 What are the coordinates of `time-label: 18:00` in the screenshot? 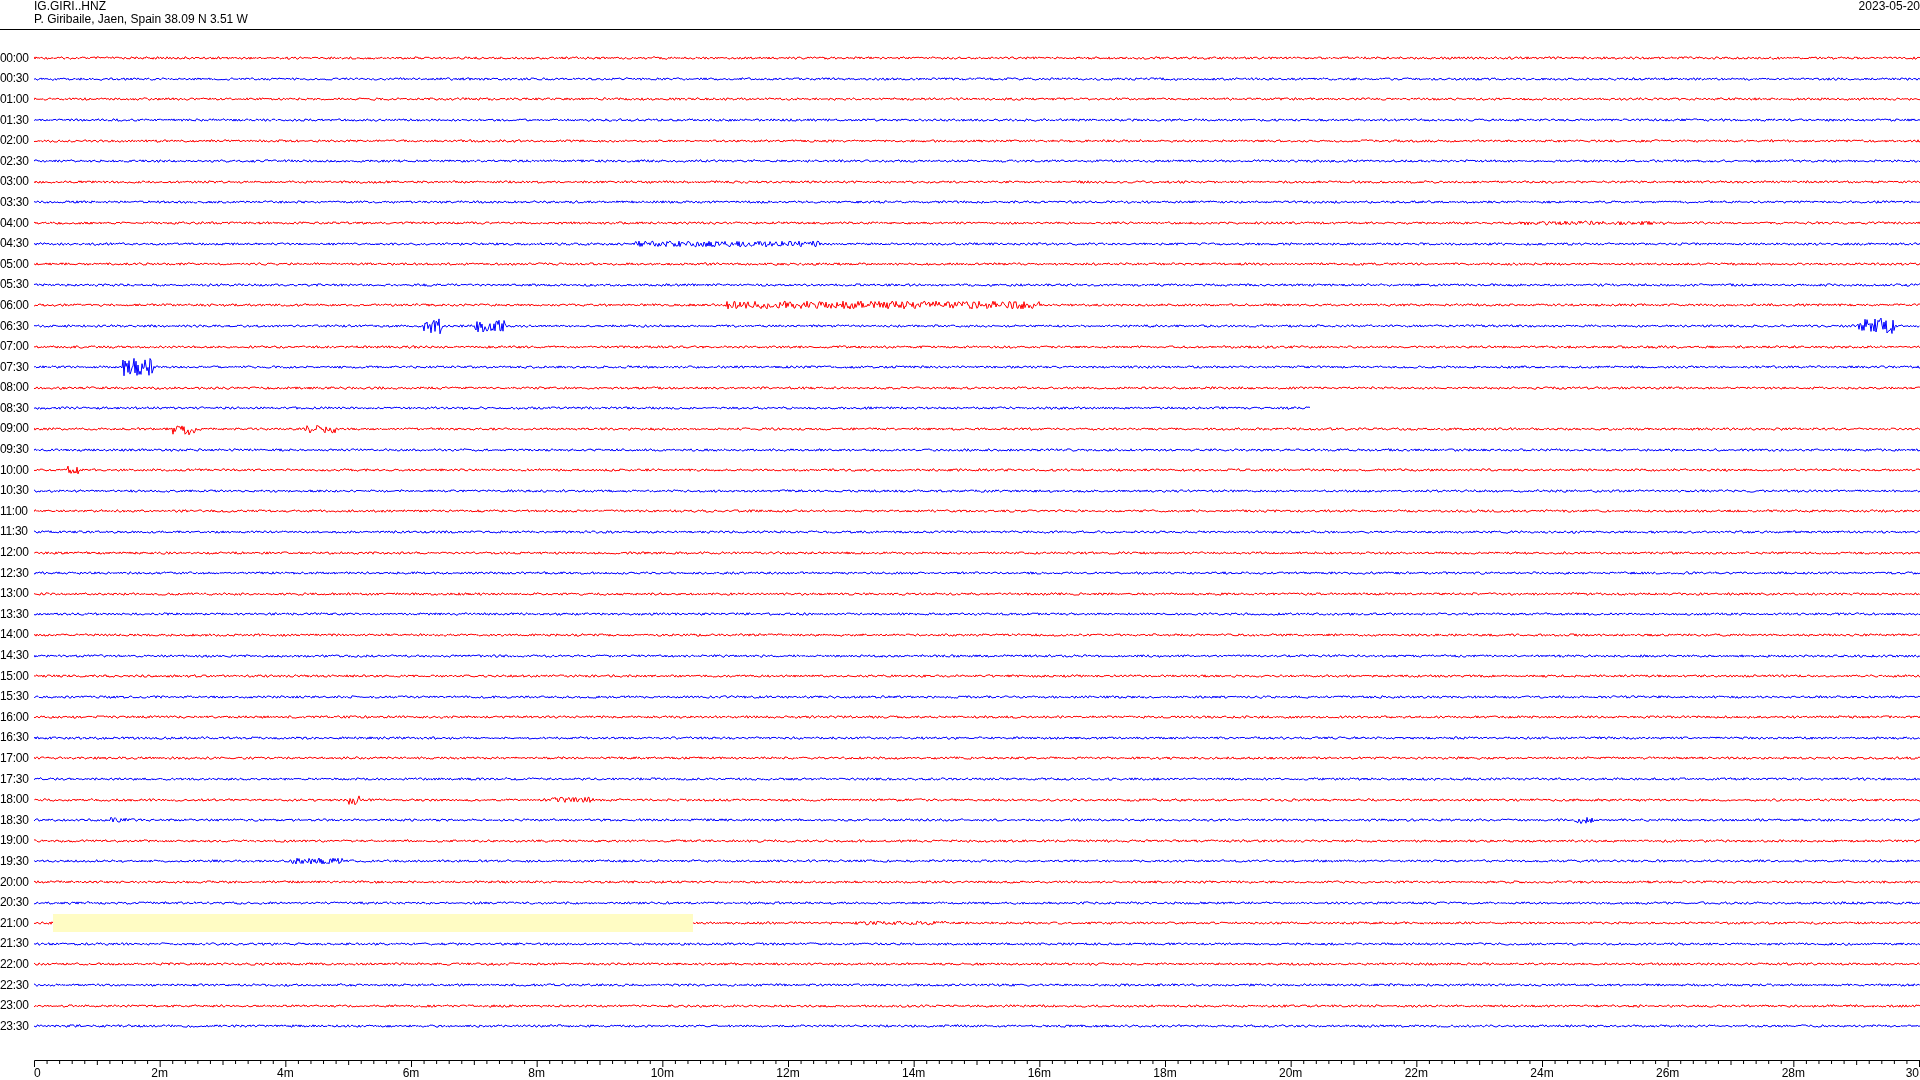 It's located at (15, 800).